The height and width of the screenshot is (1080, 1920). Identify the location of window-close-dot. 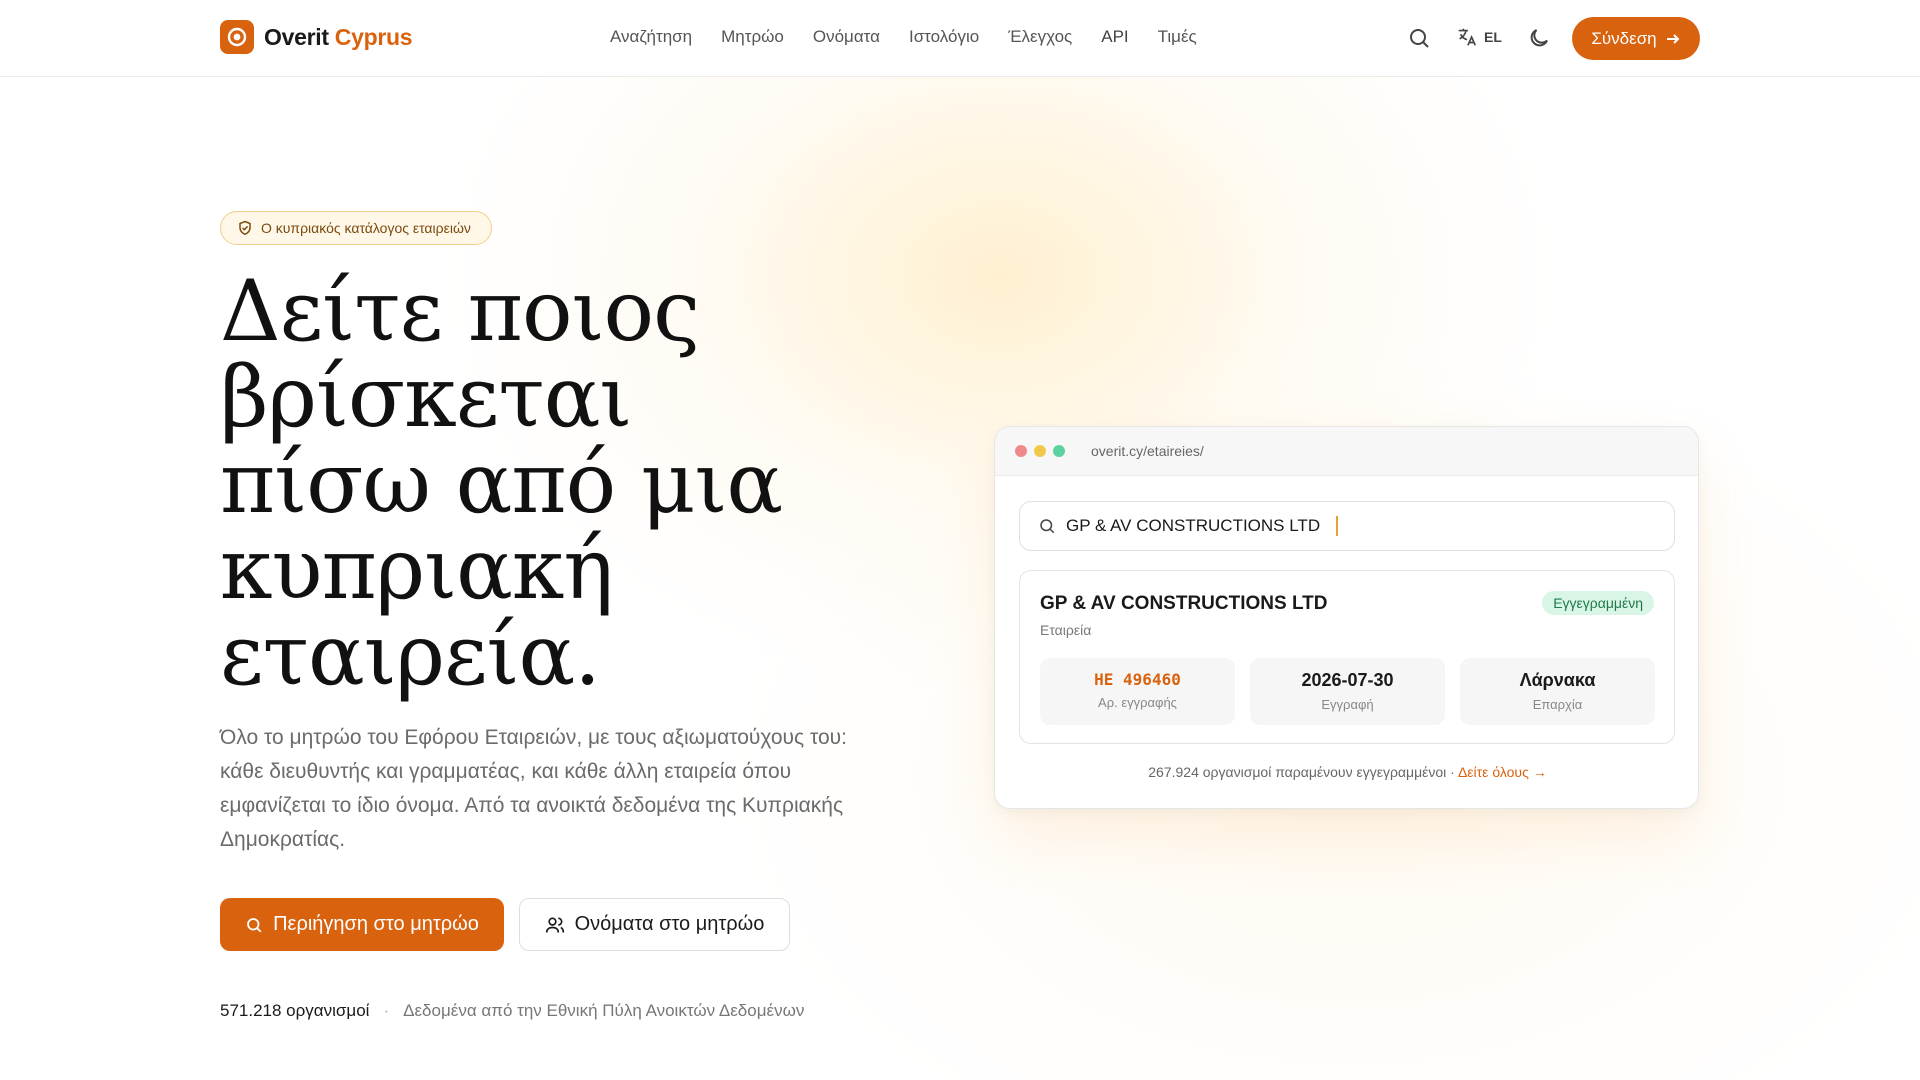
(1021, 451).